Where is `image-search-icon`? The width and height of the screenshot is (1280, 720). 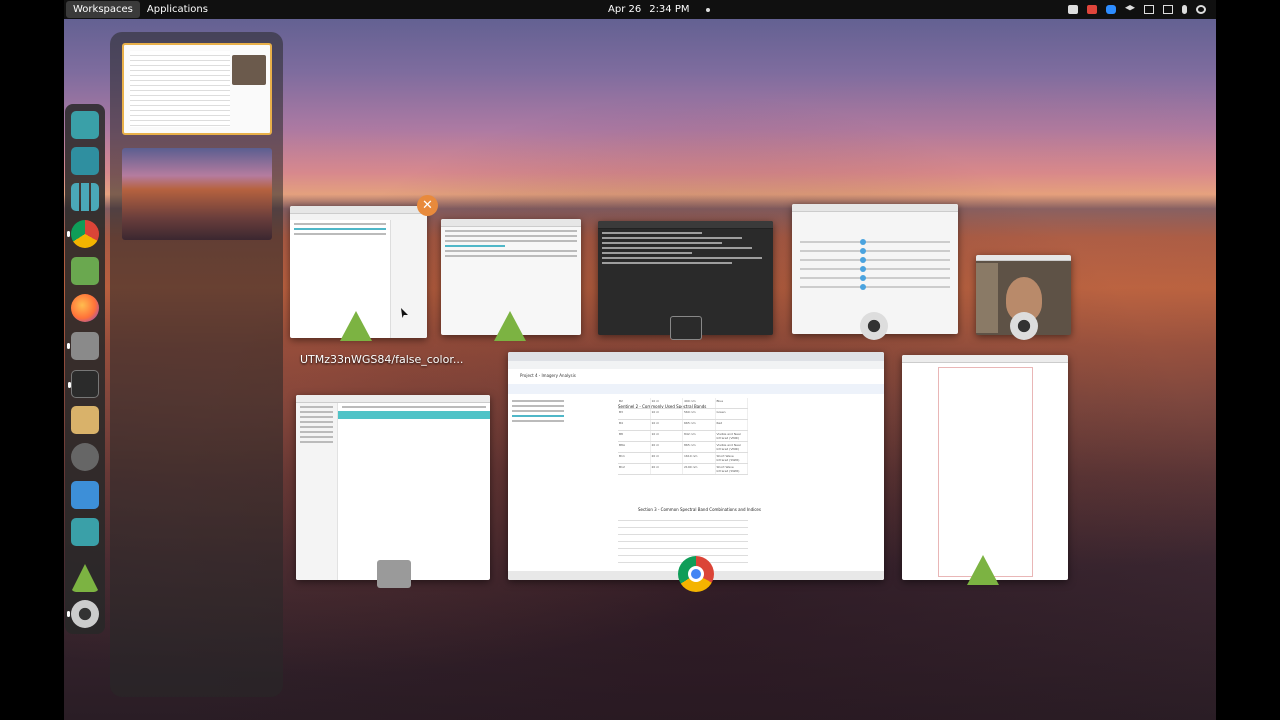 image-search-icon is located at coordinates (85, 125).